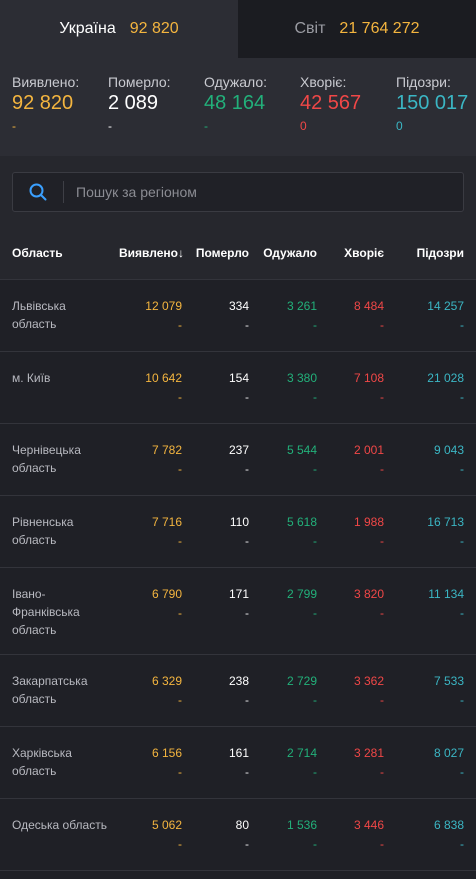 Image resolution: width=476 pixels, height=879 pixels. What do you see at coordinates (368, 681) in the screenshot?
I see `row-sick: 3 362` at bounding box center [368, 681].